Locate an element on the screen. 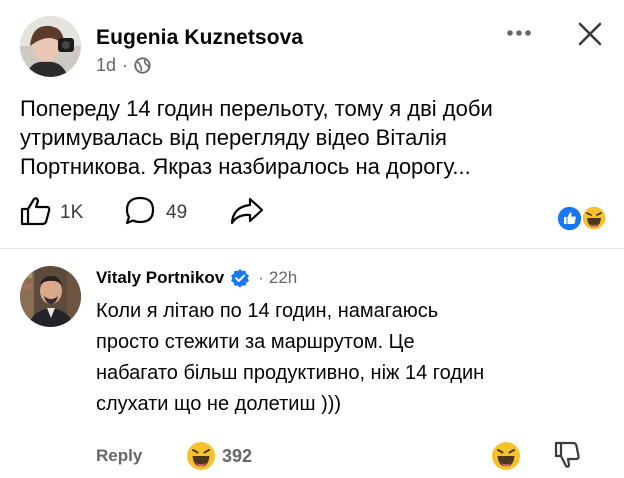  dislike-icon is located at coordinates (567, 456).